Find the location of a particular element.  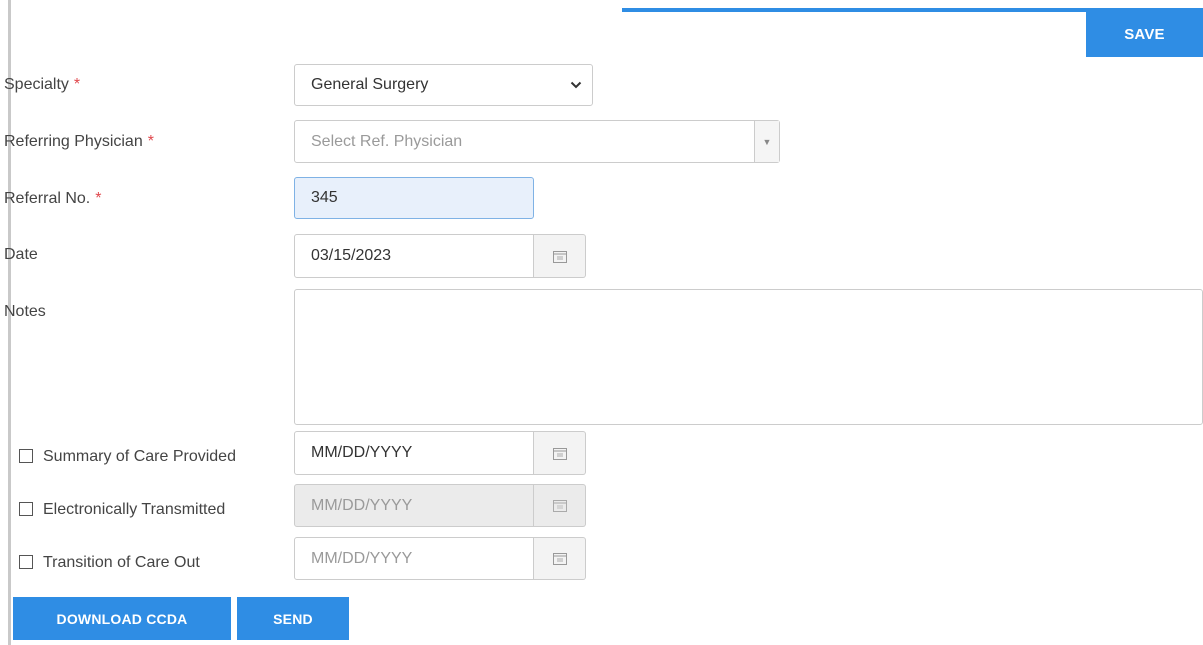

notes-label: Notes is located at coordinates (25, 312).